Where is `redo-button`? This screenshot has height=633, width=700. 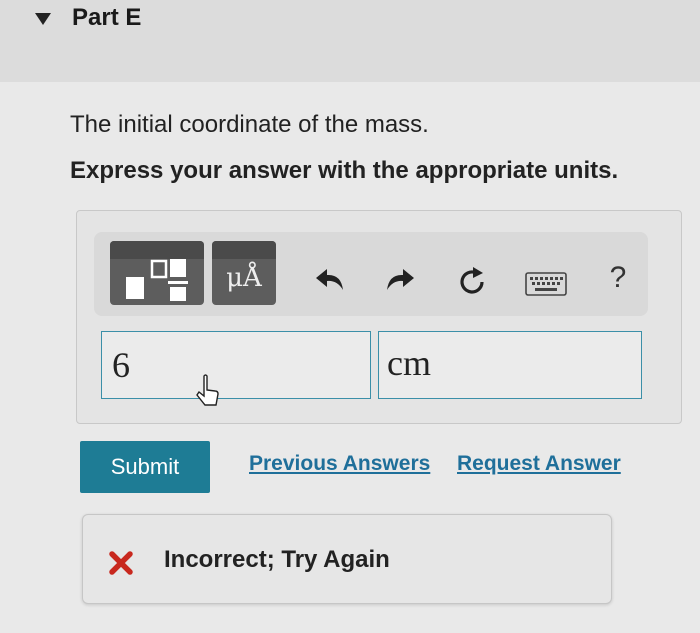
redo-button is located at coordinates (400, 280).